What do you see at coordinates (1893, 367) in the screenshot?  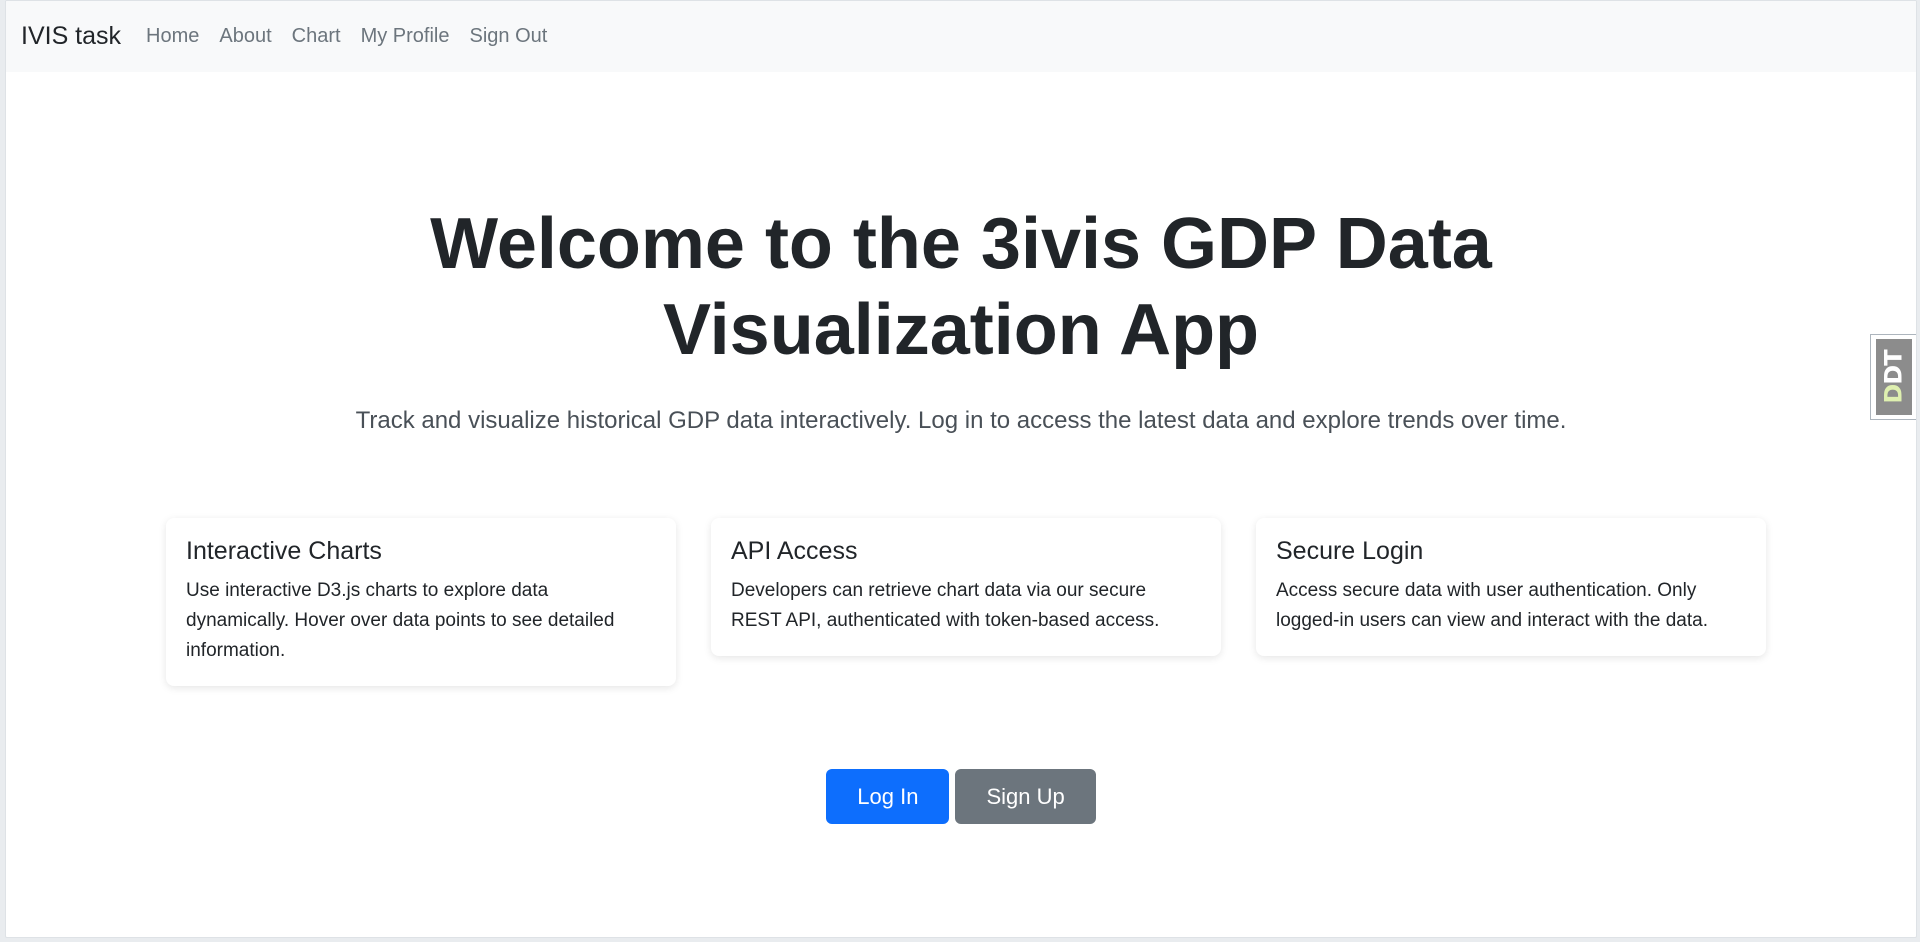 I see `debug-toolbar-label-suffix: DT` at bounding box center [1893, 367].